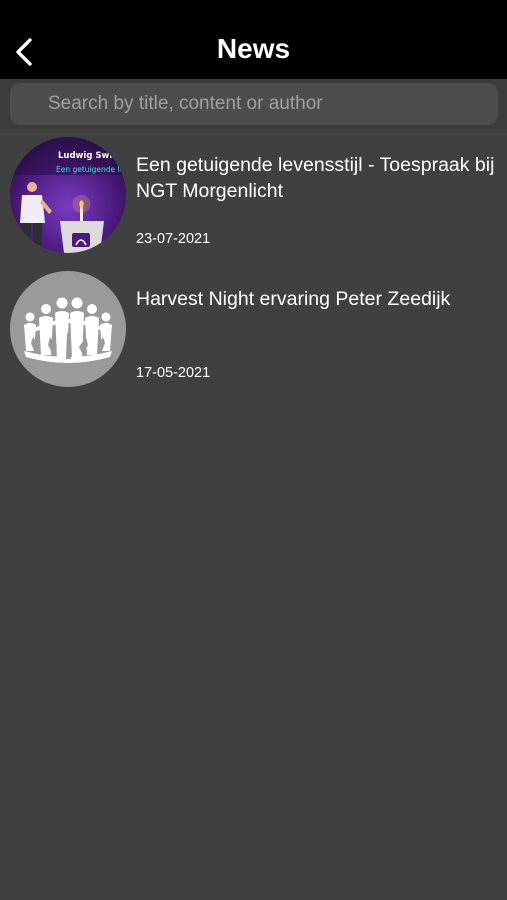  I want to click on thumbnail-caption-1: Ludwig Swin, so click(88, 156).